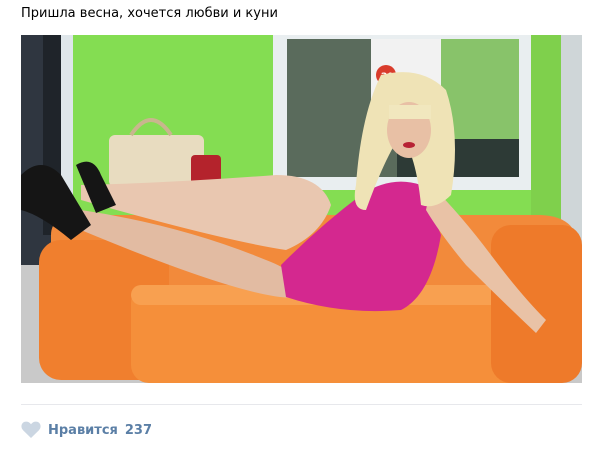 This screenshot has height=453, width=599. Describe the element at coordinates (83, 430) in the screenshot. I see `like-label: Нравится` at that location.